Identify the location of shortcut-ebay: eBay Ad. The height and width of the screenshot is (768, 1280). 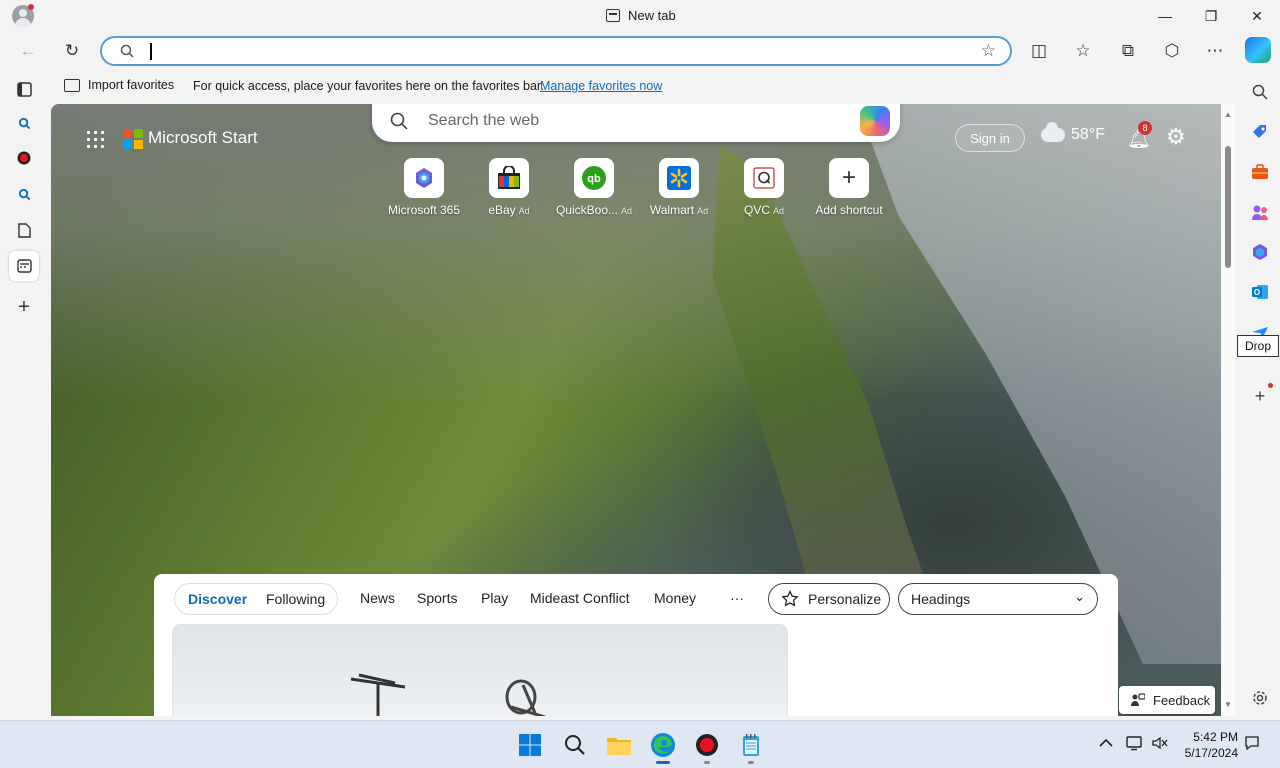
(509, 187).